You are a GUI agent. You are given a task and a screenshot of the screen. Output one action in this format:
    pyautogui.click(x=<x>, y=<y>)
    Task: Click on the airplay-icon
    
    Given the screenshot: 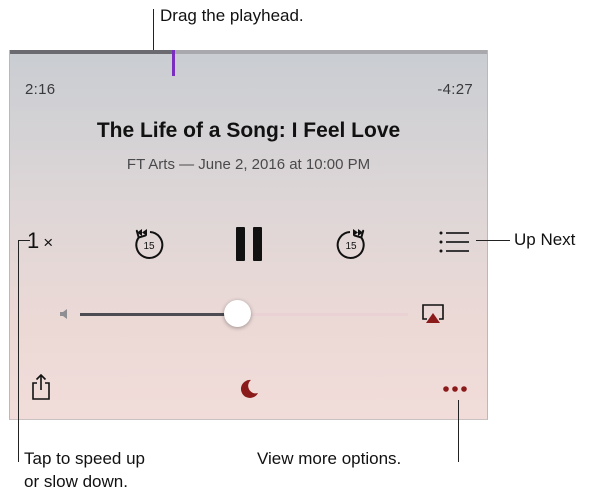 What is the action you would take?
    pyautogui.click(x=433, y=313)
    